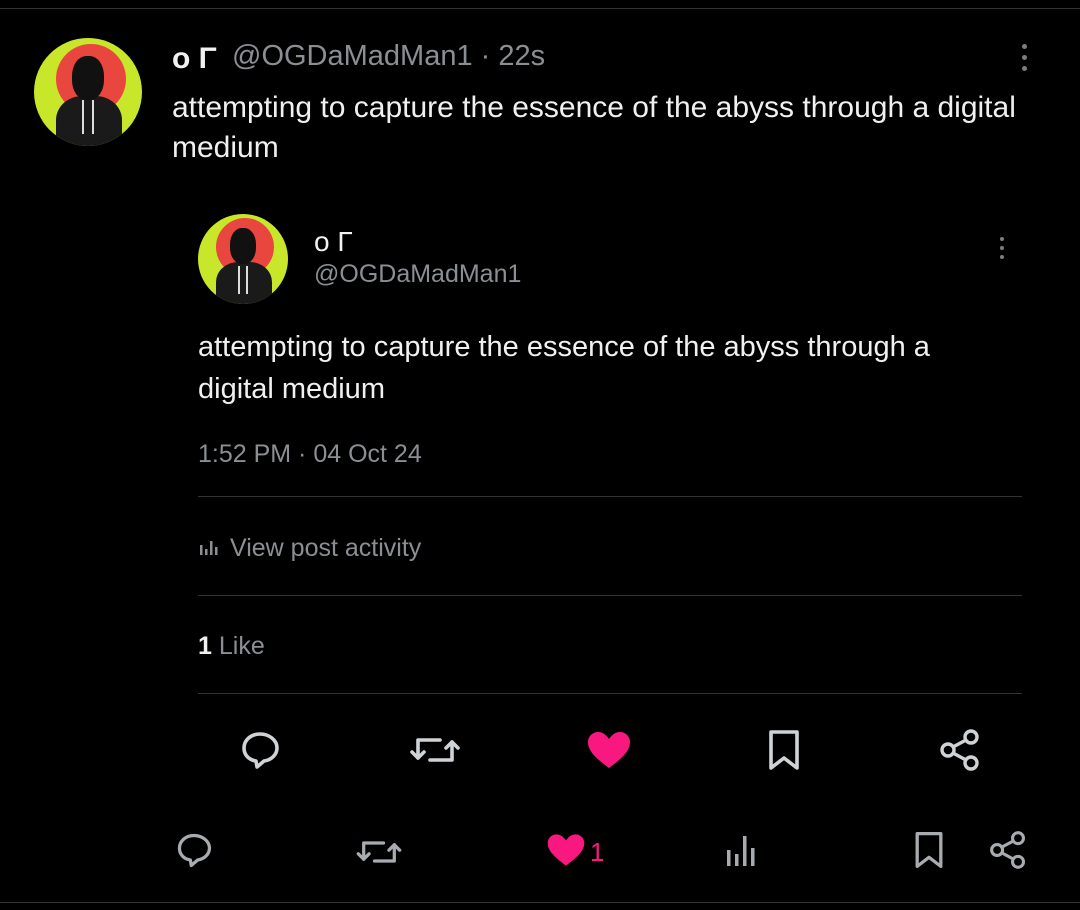 The height and width of the screenshot is (910, 1080). Describe the element at coordinates (379, 852) in the screenshot. I see `repost-icon` at that location.